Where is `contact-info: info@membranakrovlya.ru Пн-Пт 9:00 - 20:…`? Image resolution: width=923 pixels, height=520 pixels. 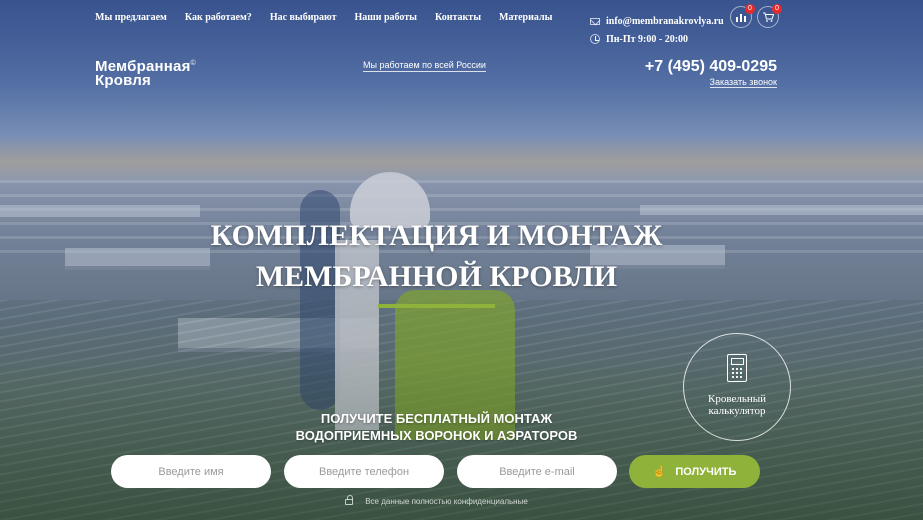
contact-info: info@membranakrovlya.ru Пн-Пт 9:00 - 20:… is located at coordinates (657, 30).